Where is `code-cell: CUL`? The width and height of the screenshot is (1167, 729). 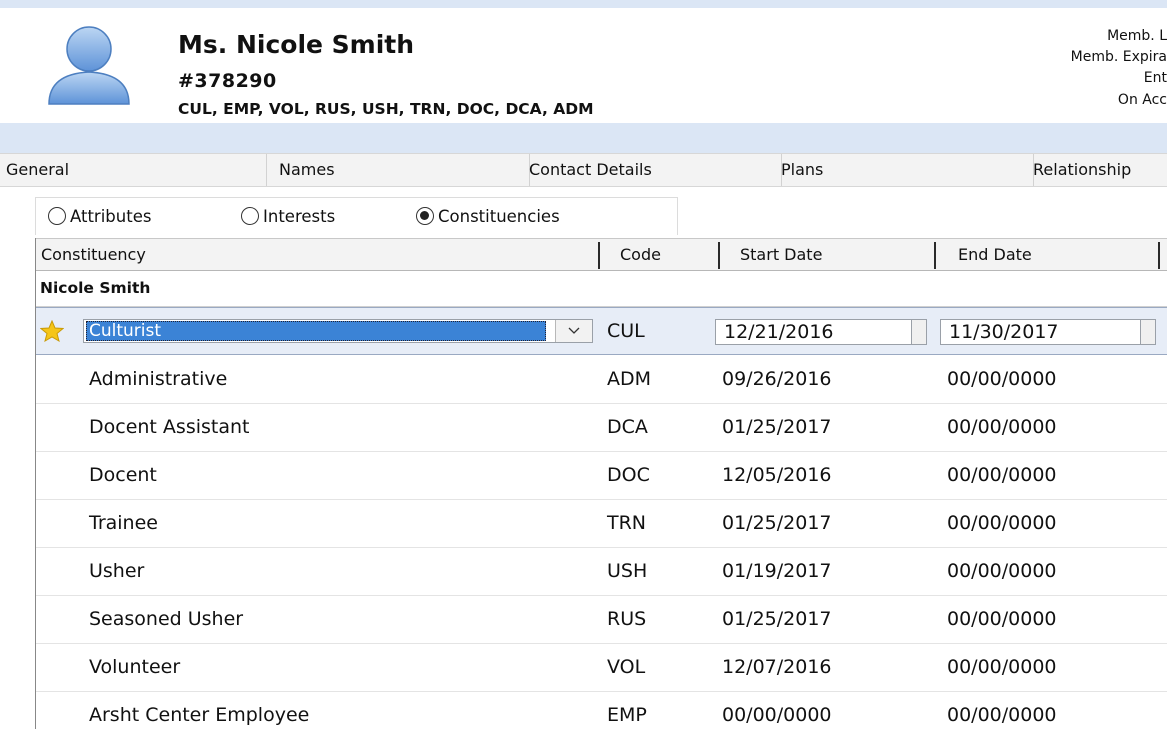
code-cell: CUL is located at coordinates (626, 331).